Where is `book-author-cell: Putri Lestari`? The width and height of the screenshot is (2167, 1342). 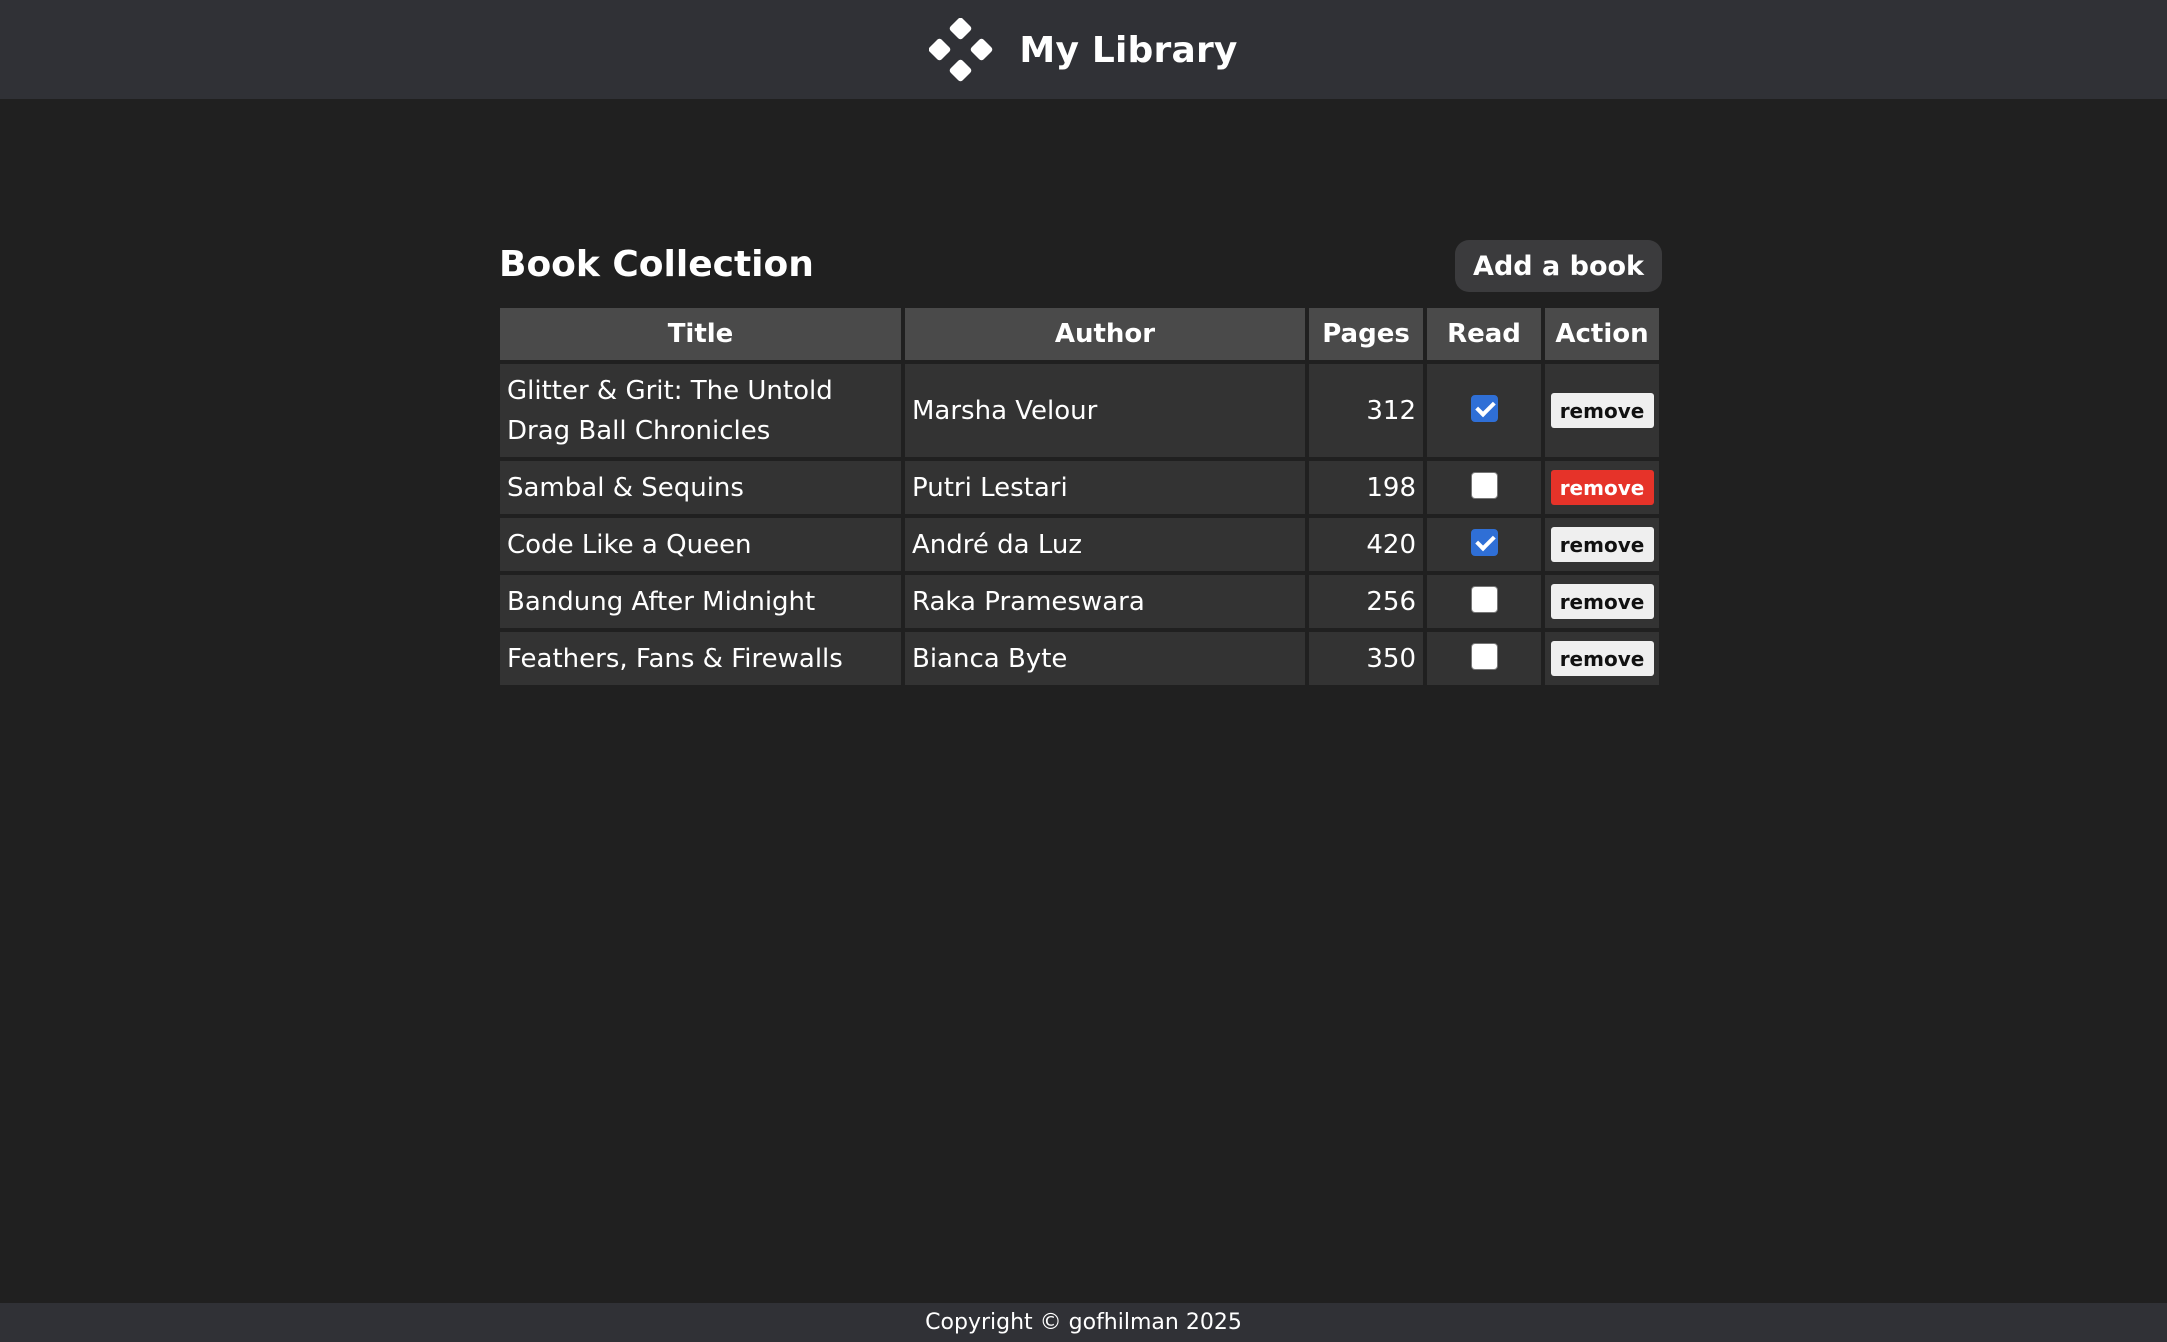
book-author-cell: Putri Lestari is located at coordinates (1105, 487).